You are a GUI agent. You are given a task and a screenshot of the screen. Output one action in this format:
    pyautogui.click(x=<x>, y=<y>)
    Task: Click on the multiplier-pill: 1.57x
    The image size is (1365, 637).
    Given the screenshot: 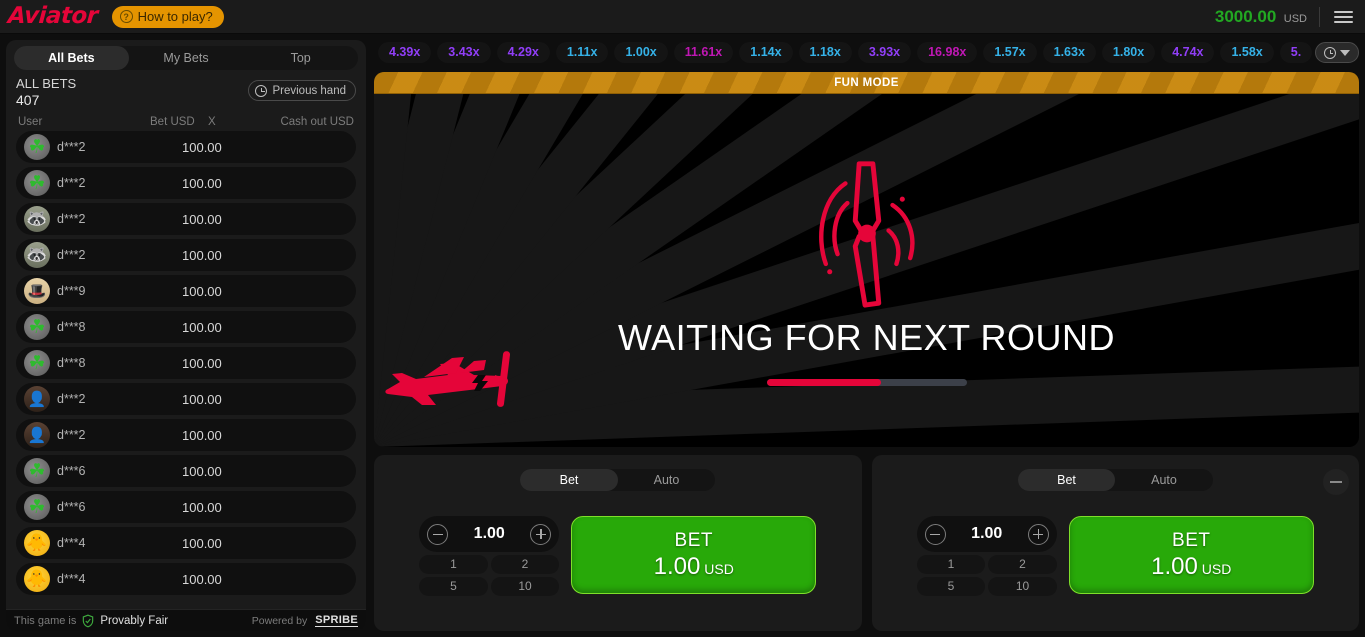 What is the action you would take?
    pyautogui.click(x=1010, y=52)
    